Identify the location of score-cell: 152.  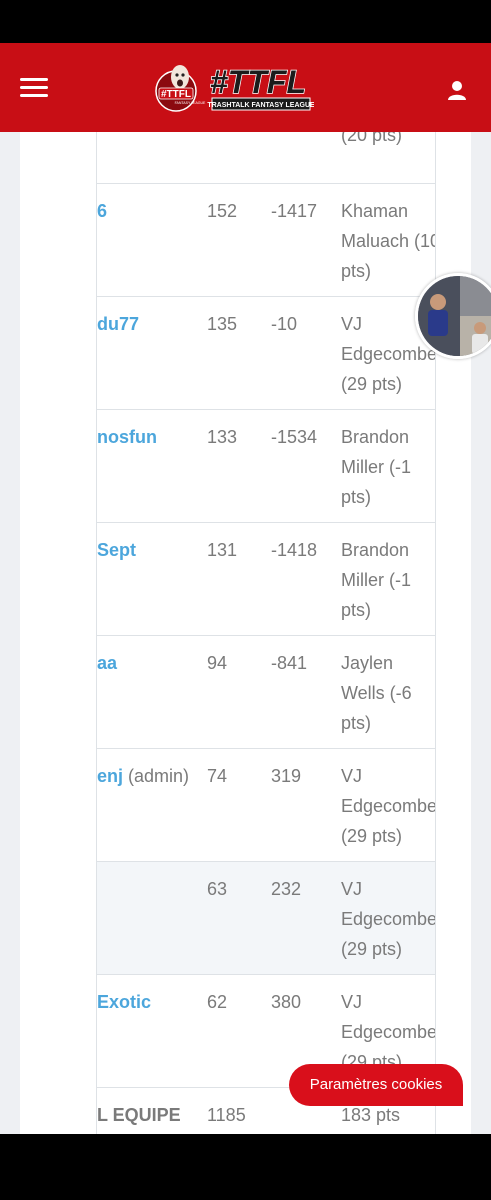
(222, 211).